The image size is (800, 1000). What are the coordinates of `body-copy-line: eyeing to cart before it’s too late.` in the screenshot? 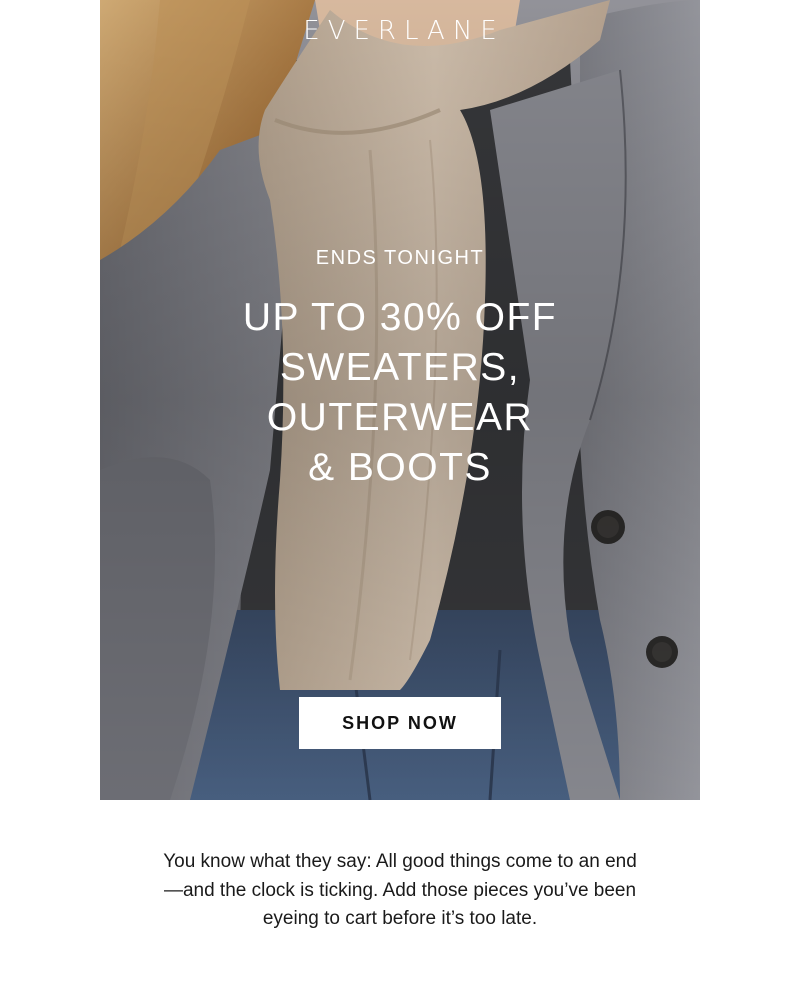 It's located at (400, 918).